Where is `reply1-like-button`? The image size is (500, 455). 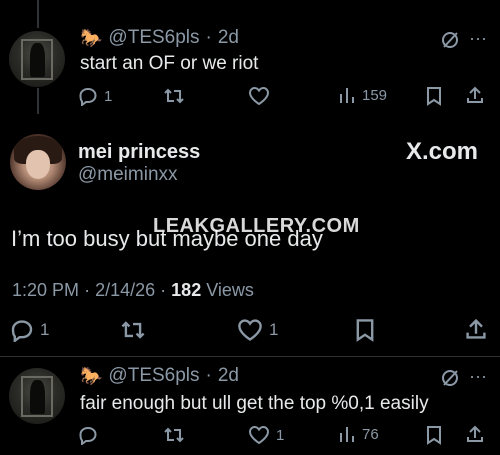 reply1-like-button is located at coordinates (259, 96).